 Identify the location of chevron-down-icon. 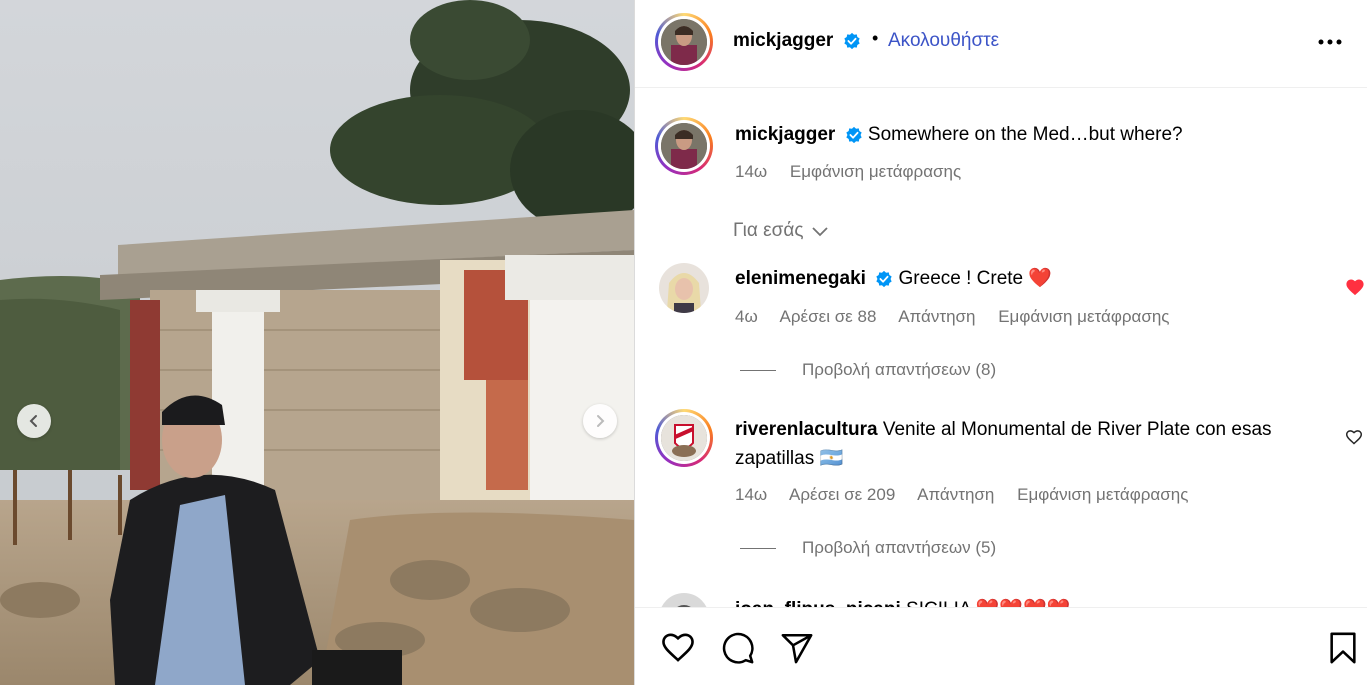
(820, 232).